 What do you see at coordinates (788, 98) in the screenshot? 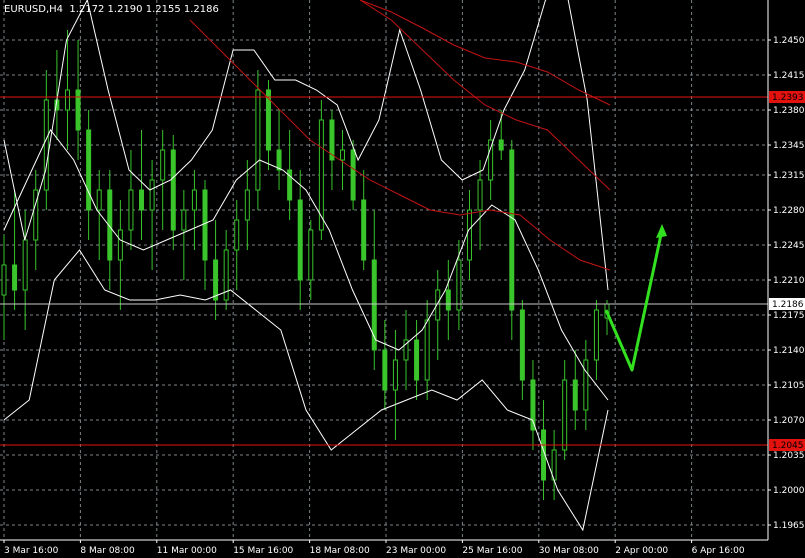
I see `level-price-label: 1.2393` at bounding box center [788, 98].